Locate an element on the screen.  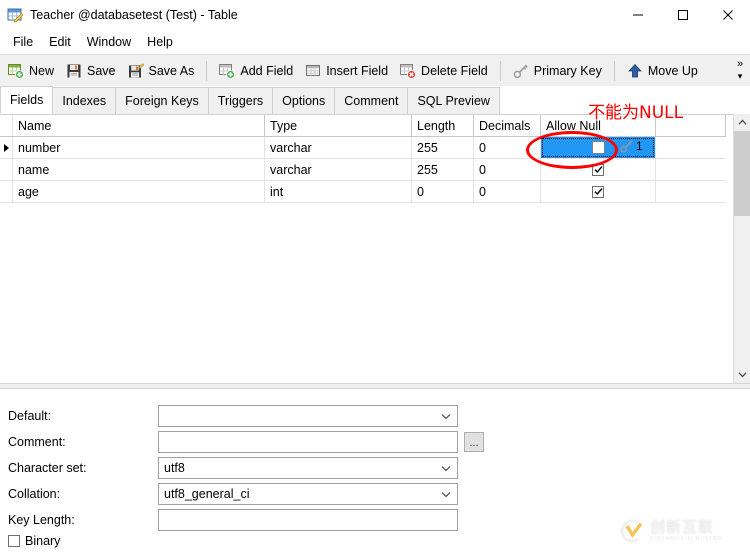
close-icon is located at coordinates (727, 15).